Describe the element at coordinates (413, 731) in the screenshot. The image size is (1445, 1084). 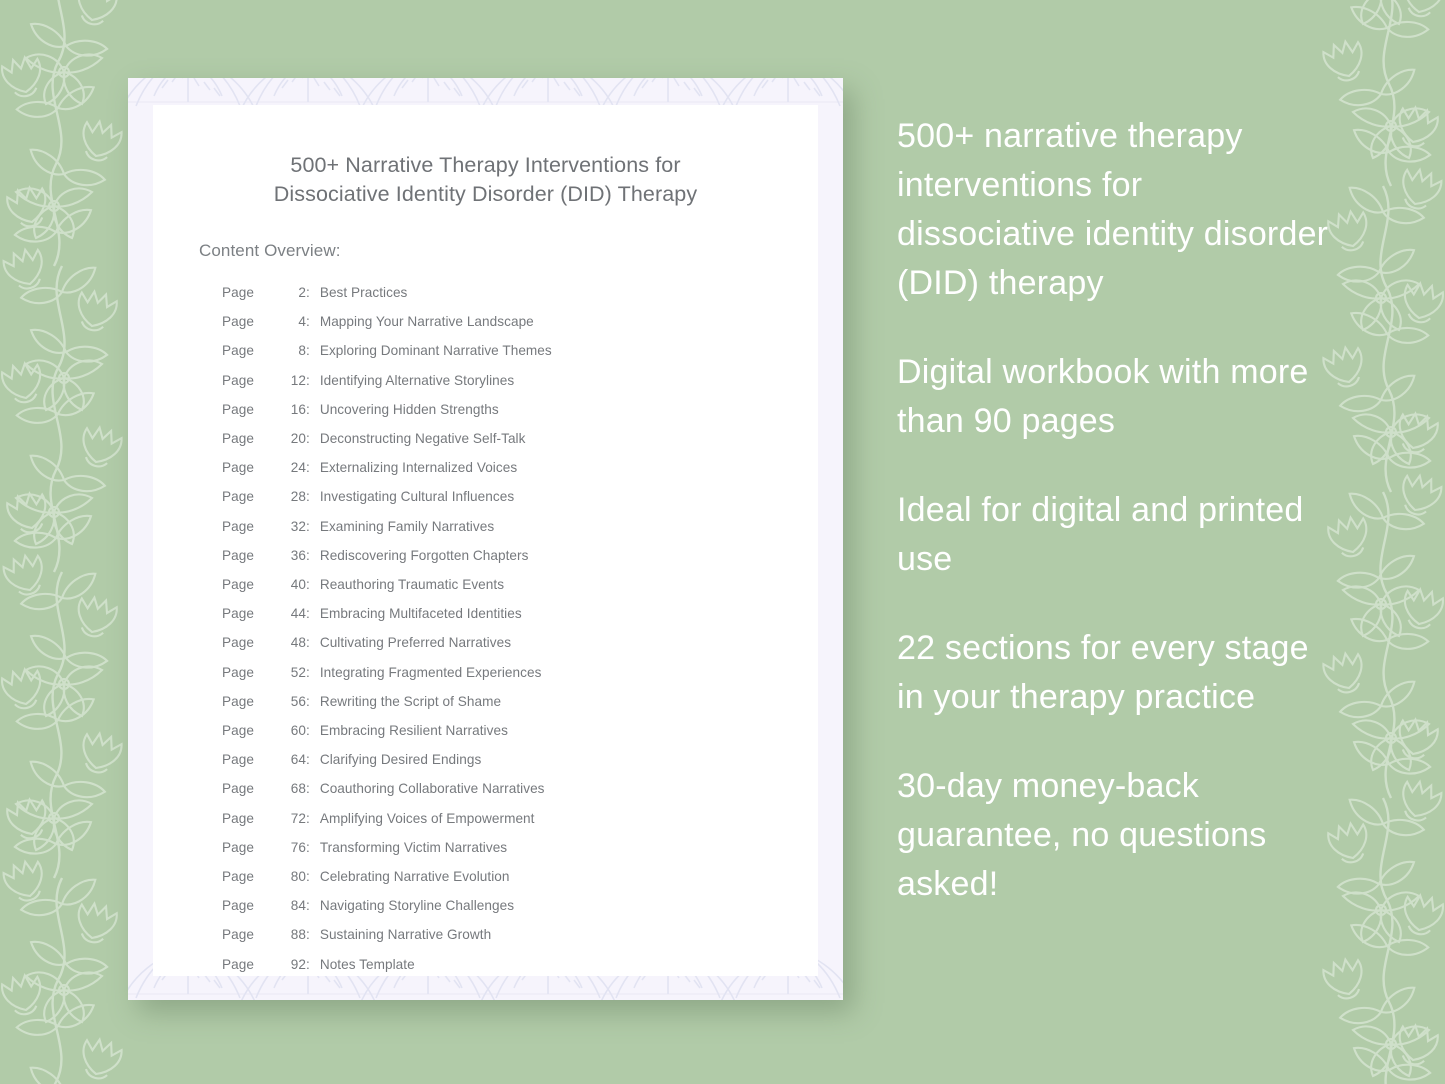
I see `toc-section-title: Embracing Resilient Narratives` at that location.